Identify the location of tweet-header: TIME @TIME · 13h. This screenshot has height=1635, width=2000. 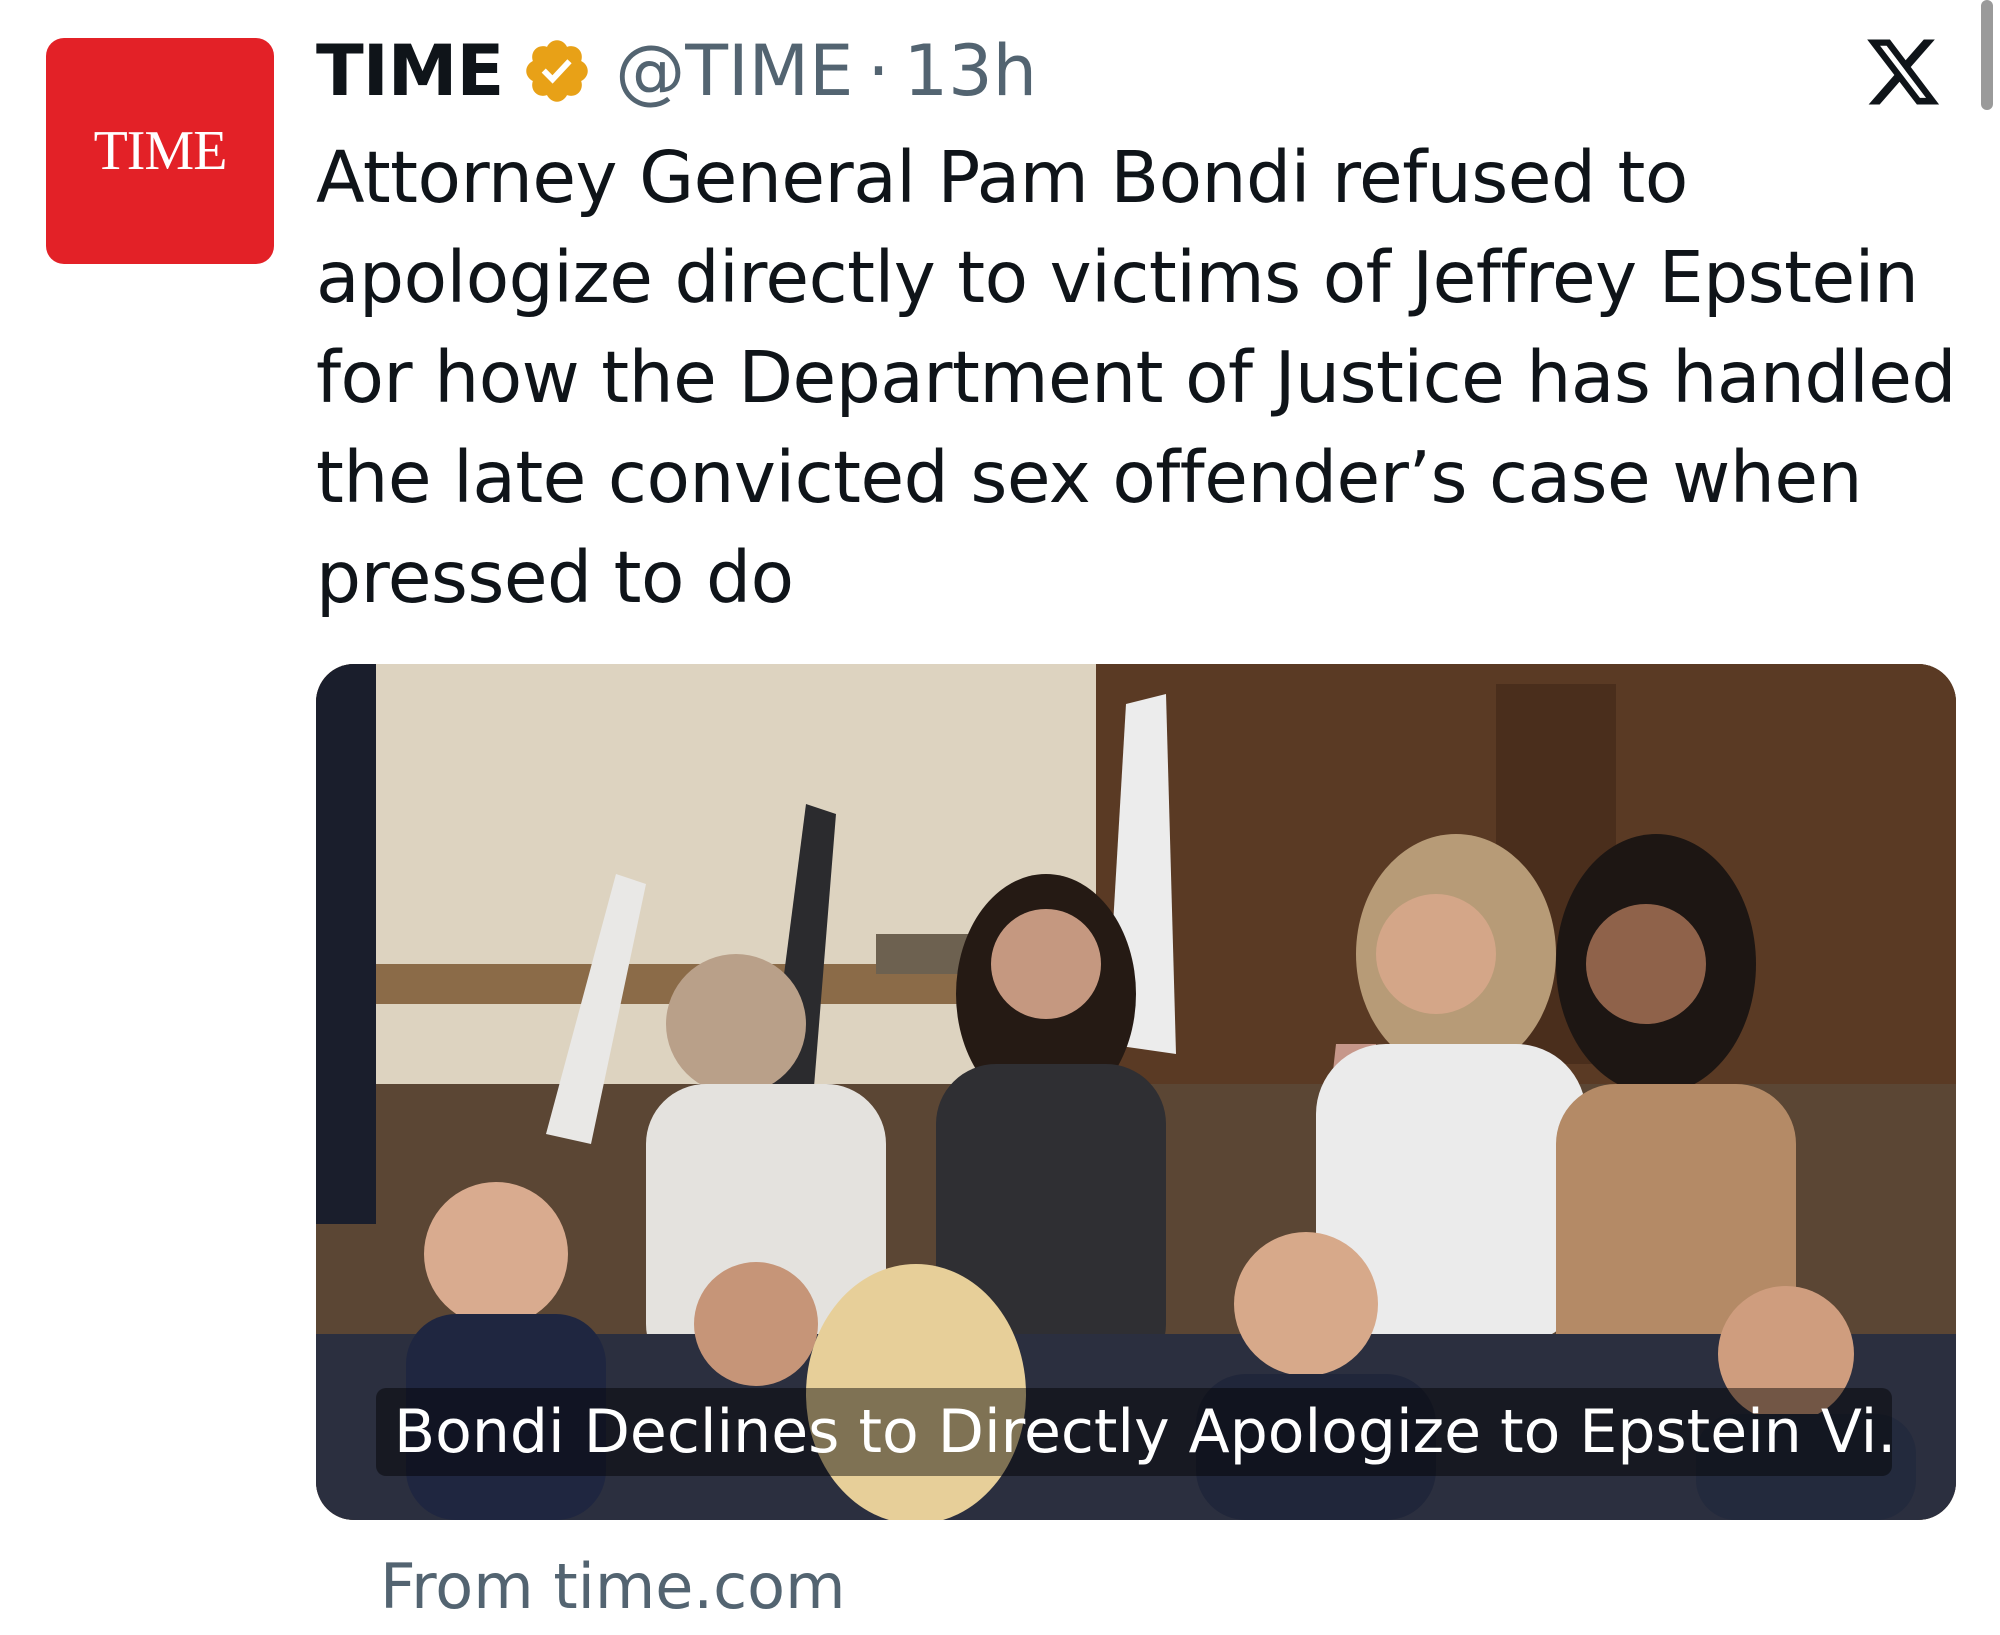
(676, 71).